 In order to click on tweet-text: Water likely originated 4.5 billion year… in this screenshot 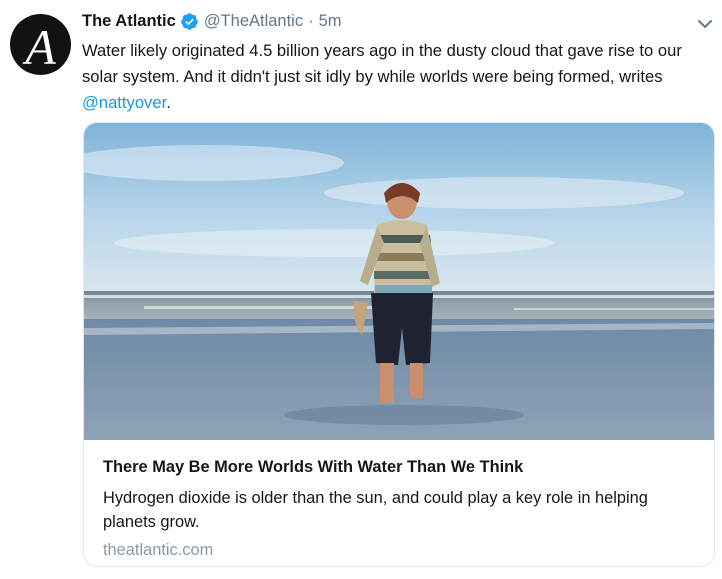, I will do `click(398, 77)`.